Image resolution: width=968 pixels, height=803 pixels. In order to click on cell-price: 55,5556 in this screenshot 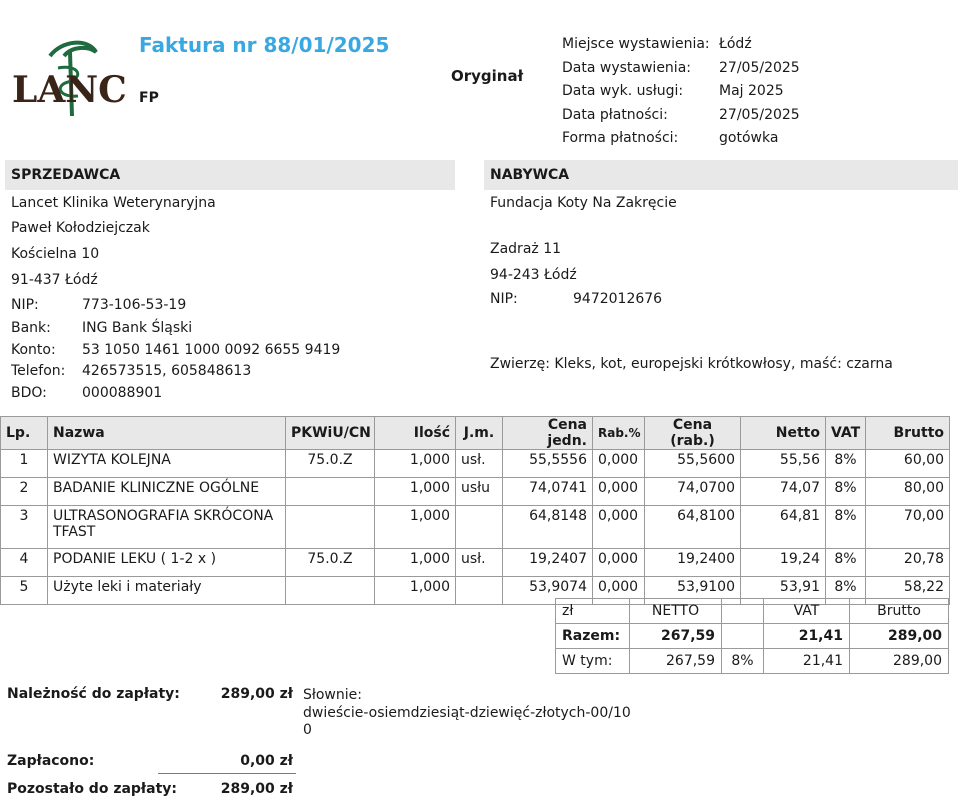, I will do `click(547, 463)`.